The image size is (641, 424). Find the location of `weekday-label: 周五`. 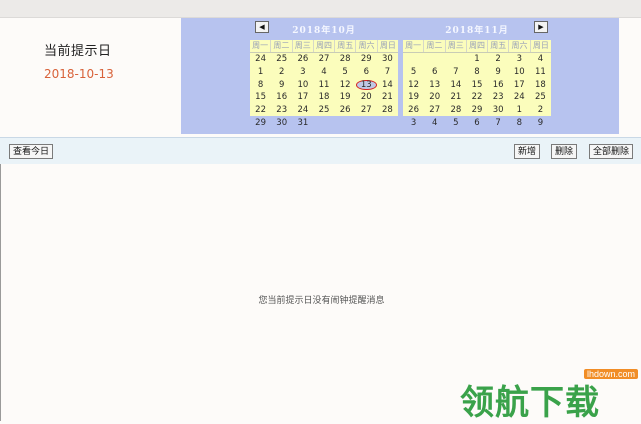

weekday-label: 周五 is located at coordinates (346, 46).